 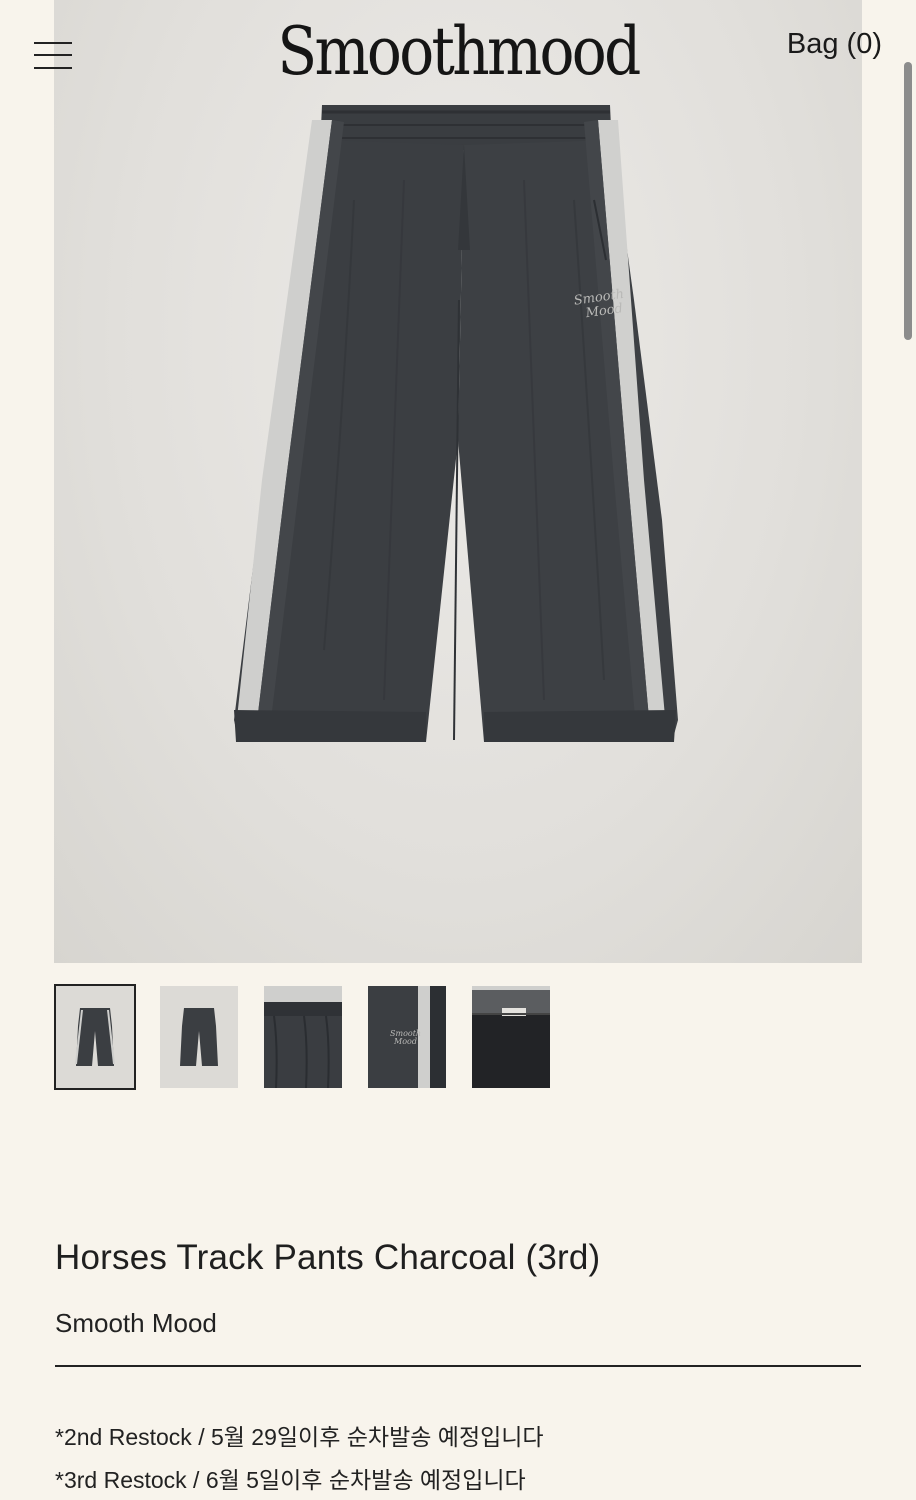 What do you see at coordinates (834, 44) in the screenshot?
I see `bag-link: Bag (0)` at bounding box center [834, 44].